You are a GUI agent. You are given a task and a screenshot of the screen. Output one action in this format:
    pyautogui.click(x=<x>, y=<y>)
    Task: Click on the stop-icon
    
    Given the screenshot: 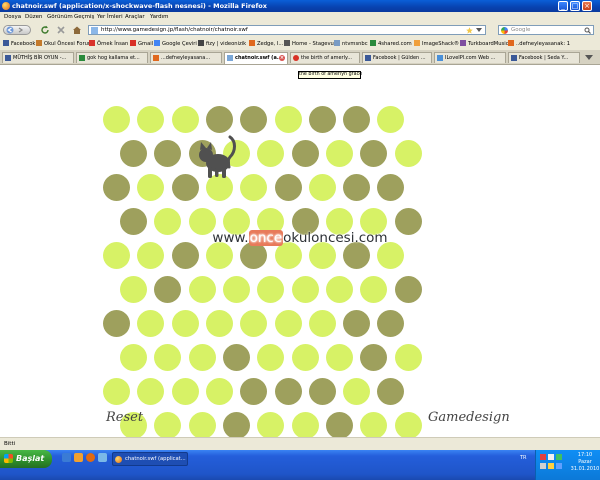 What is the action you would take?
    pyautogui.click(x=61, y=30)
    